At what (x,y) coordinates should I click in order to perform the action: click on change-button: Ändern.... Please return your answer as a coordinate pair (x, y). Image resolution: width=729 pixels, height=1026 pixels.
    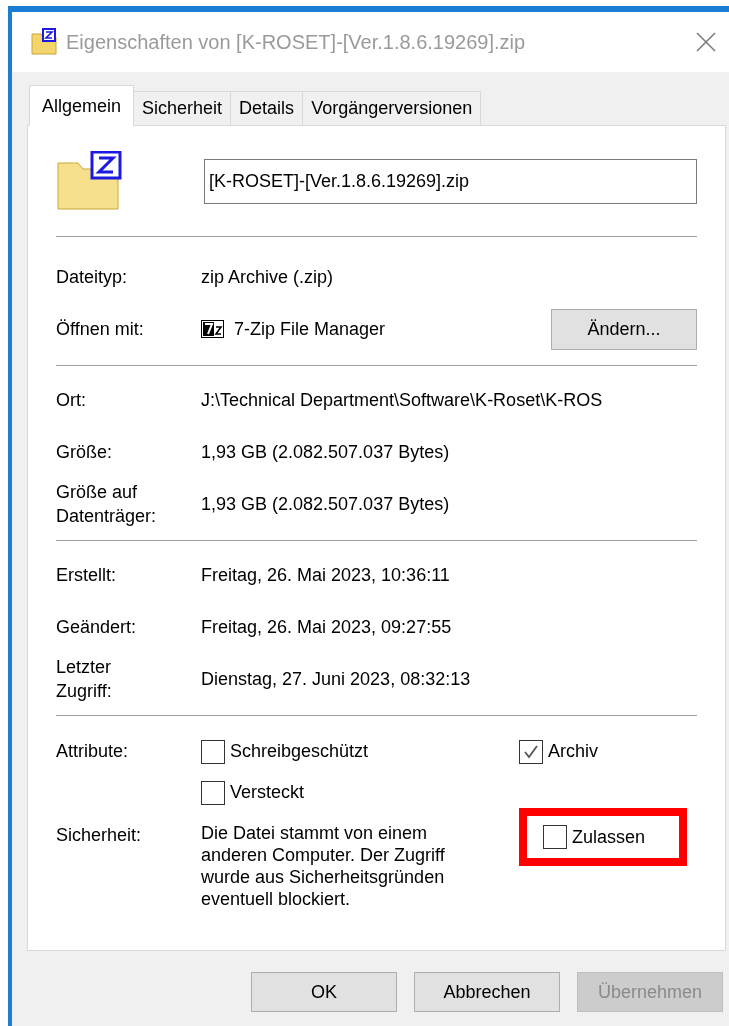
    Looking at the image, I should click on (624, 329).